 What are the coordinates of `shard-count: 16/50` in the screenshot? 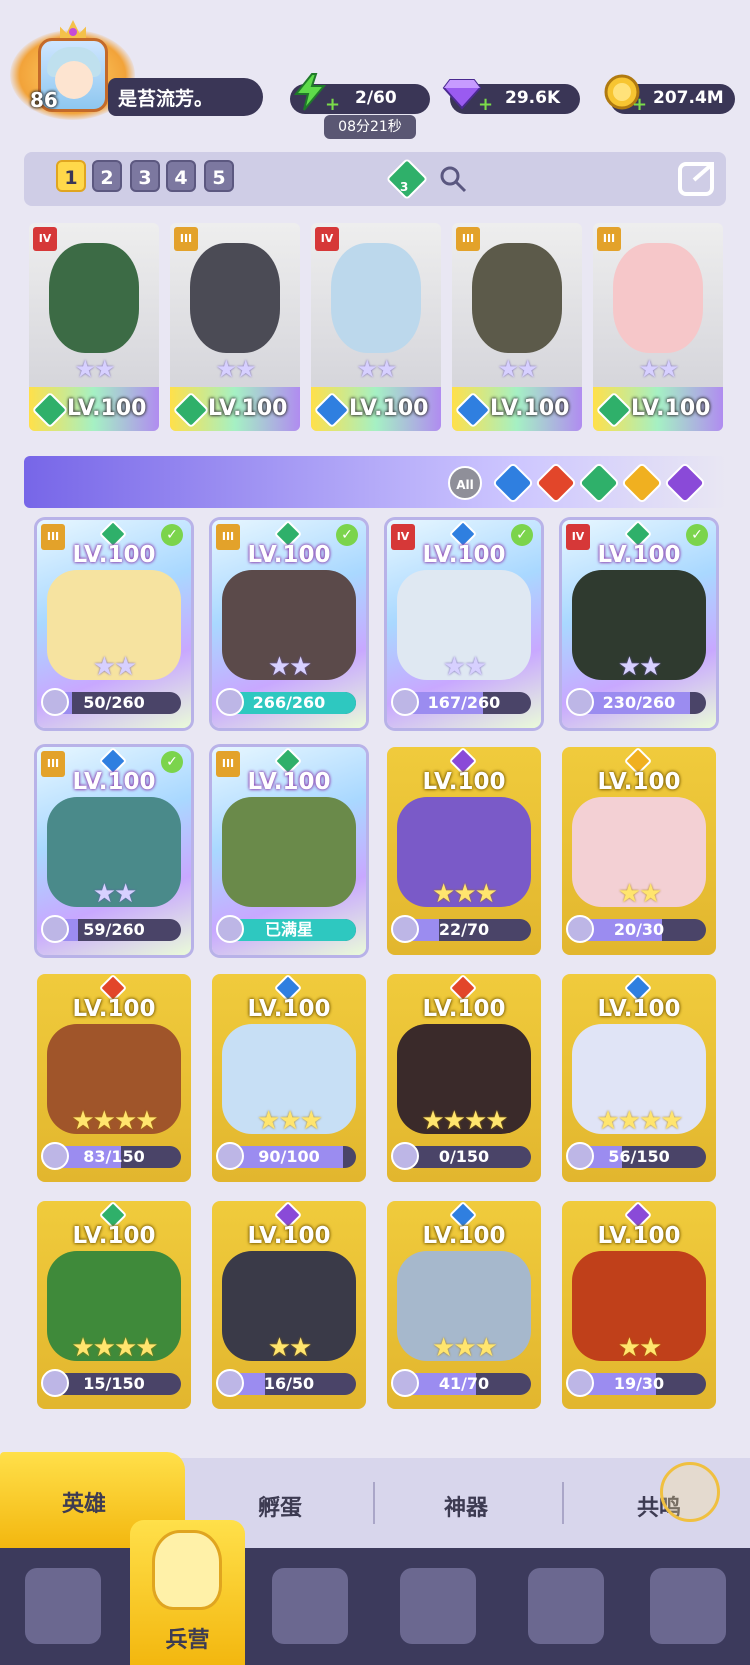 It's located at (289, 1383).